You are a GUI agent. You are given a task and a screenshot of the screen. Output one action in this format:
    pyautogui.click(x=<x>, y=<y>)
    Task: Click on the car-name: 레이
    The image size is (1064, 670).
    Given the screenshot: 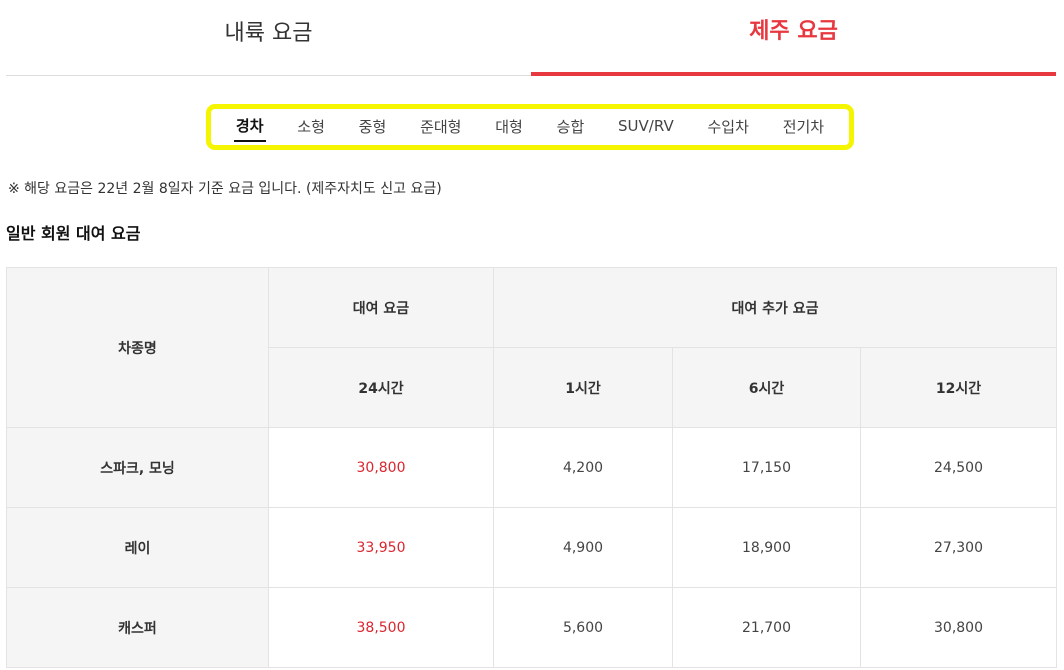 What is the action you would take?
    pyautogui.click(x=137, y=547)
    